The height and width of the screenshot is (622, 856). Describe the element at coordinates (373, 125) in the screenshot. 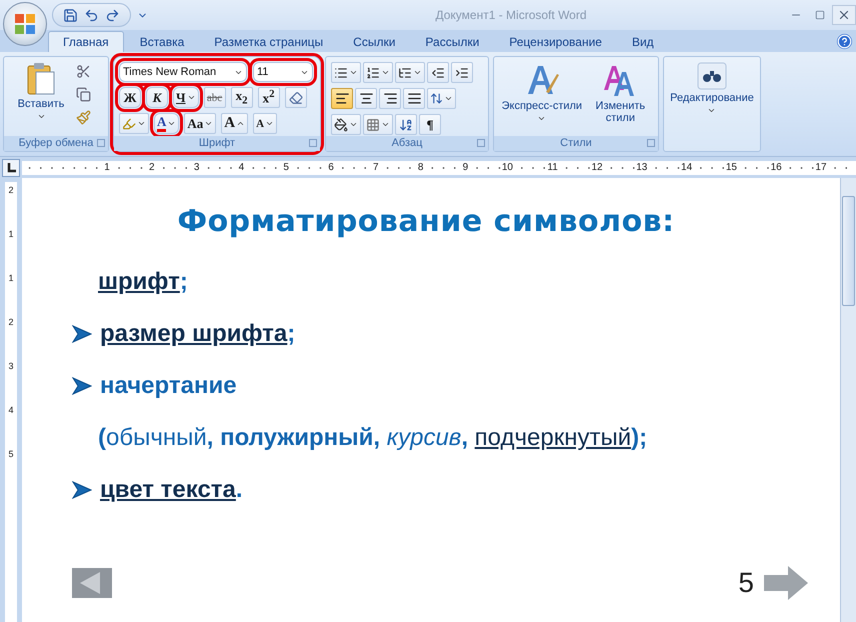

I see `borders-icon` at that location.